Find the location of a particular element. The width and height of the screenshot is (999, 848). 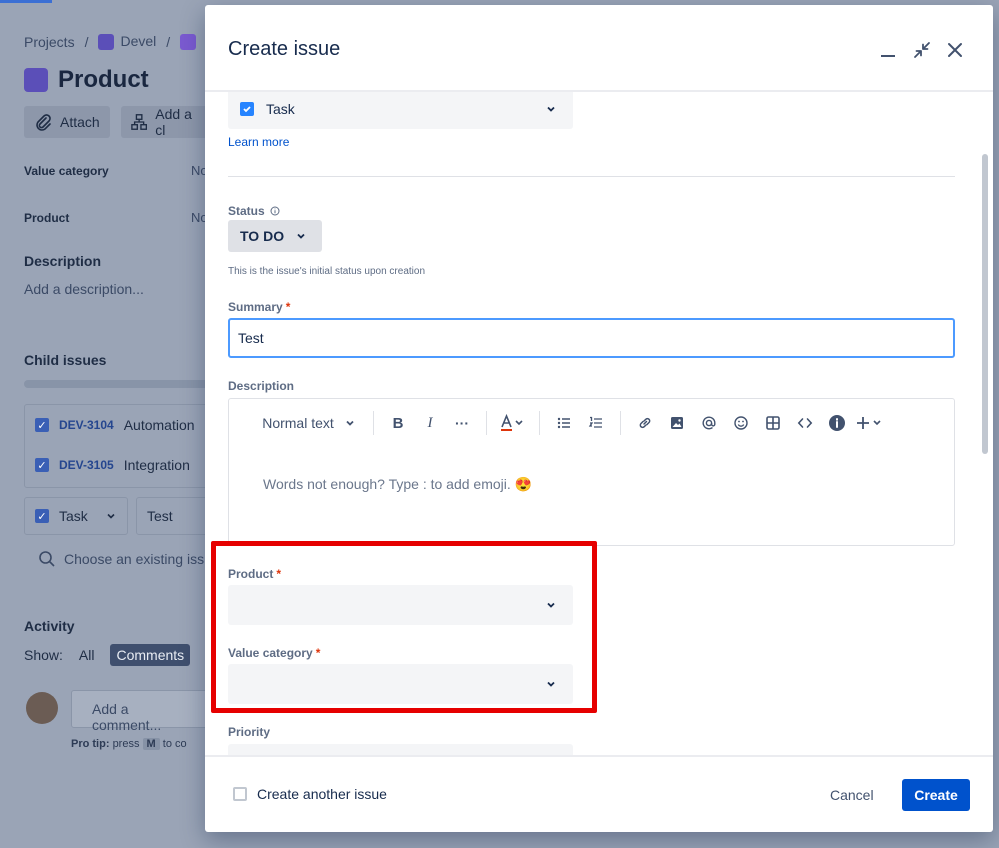

create-another-checkbox: Create another issue is located at coordinates (310, 794).